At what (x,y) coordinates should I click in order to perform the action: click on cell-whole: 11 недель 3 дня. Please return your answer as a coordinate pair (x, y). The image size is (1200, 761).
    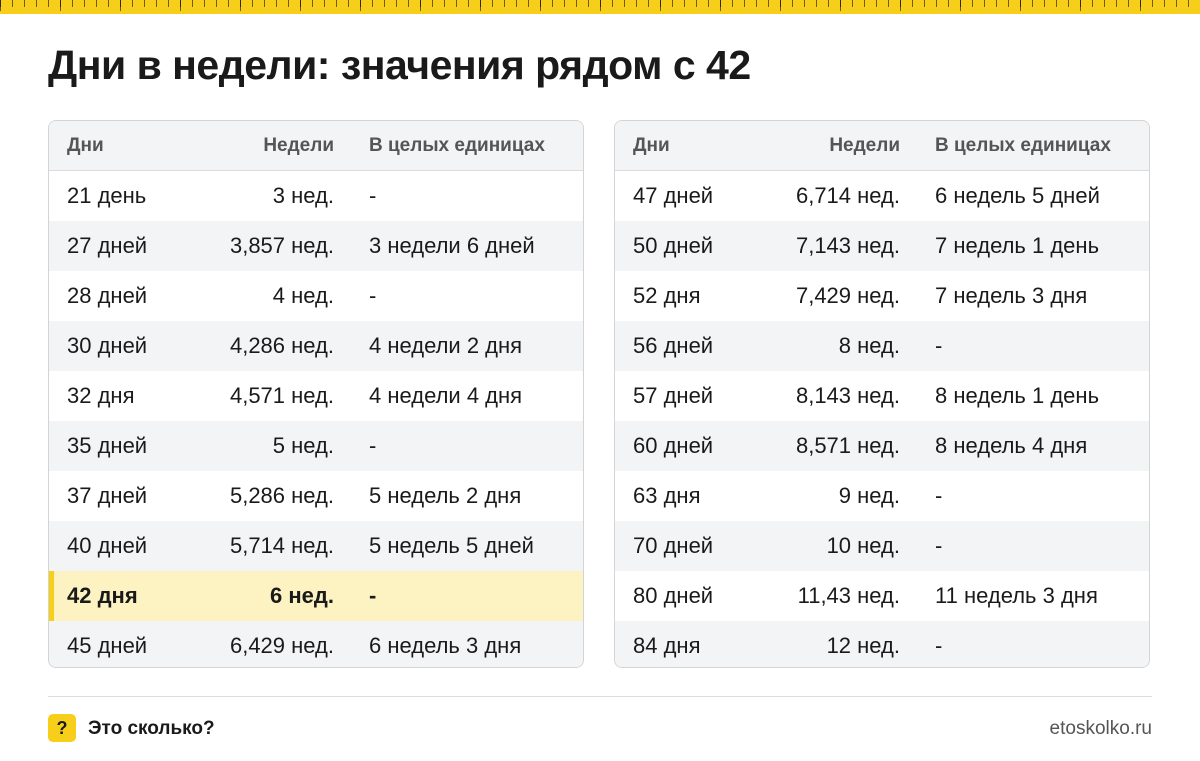
    Looking at the image, I should click on (1016, 595).